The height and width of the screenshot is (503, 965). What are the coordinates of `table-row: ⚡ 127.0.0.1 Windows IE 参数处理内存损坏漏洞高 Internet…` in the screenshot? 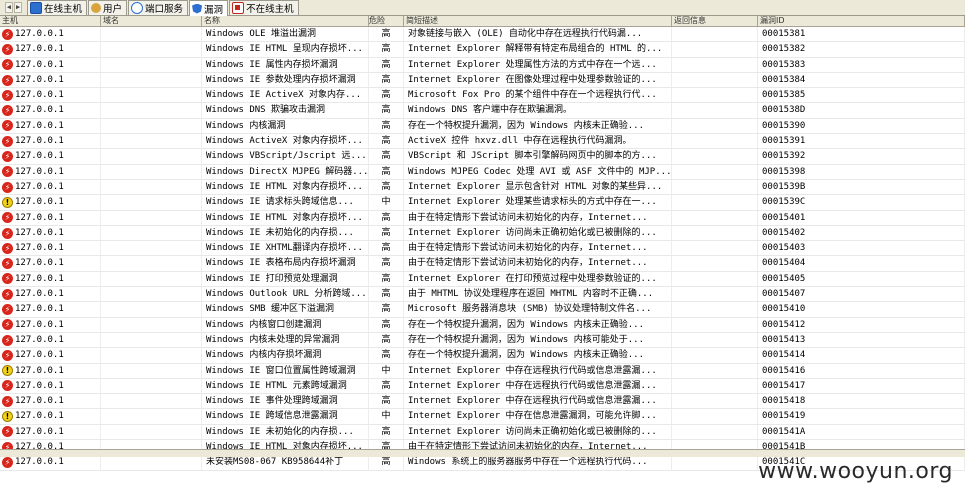 It's located at (482, 80).